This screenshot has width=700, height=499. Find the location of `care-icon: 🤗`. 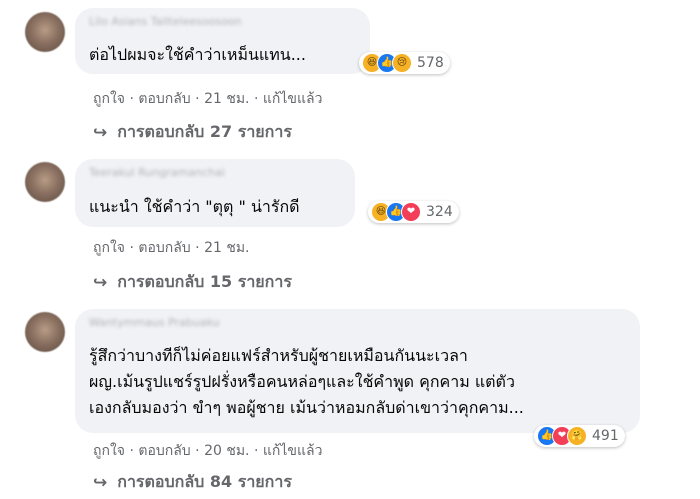

care-icon: 🤗 is located at coordinates (577, 436).